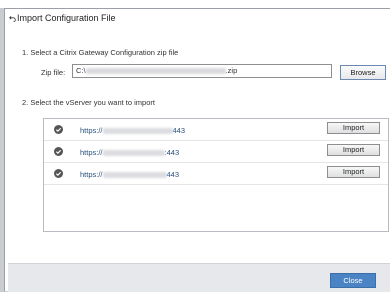 The image size is (390, 292). What do you see at coordinates (216, 152) in the screenshot?
I see `list-item: https://:443 Import` at bounding box center [216, 152].